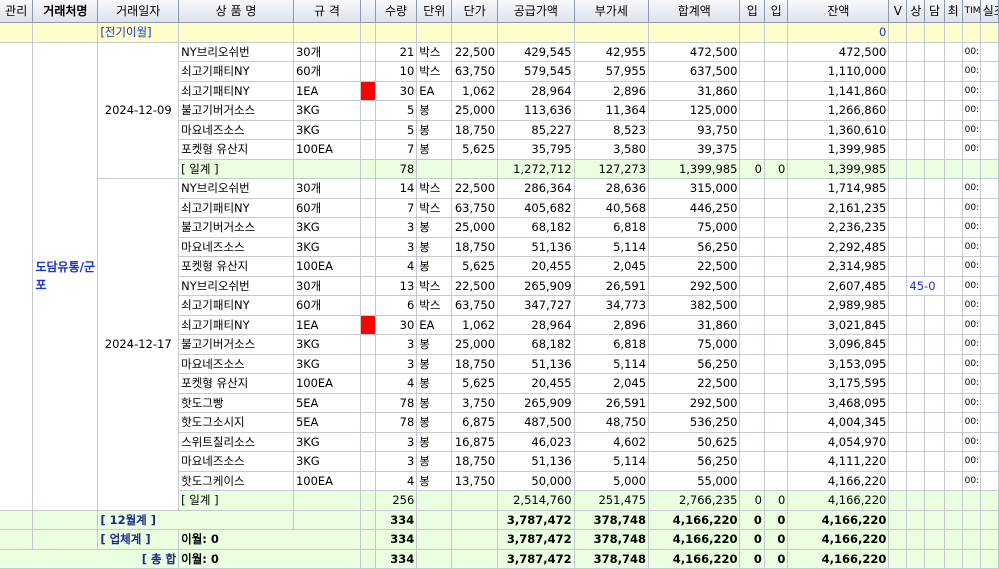  What do you see at coordinates (434, 11) in the screenshot?
I see `col-header-unit: 단위` at bounding box center [434, 11].